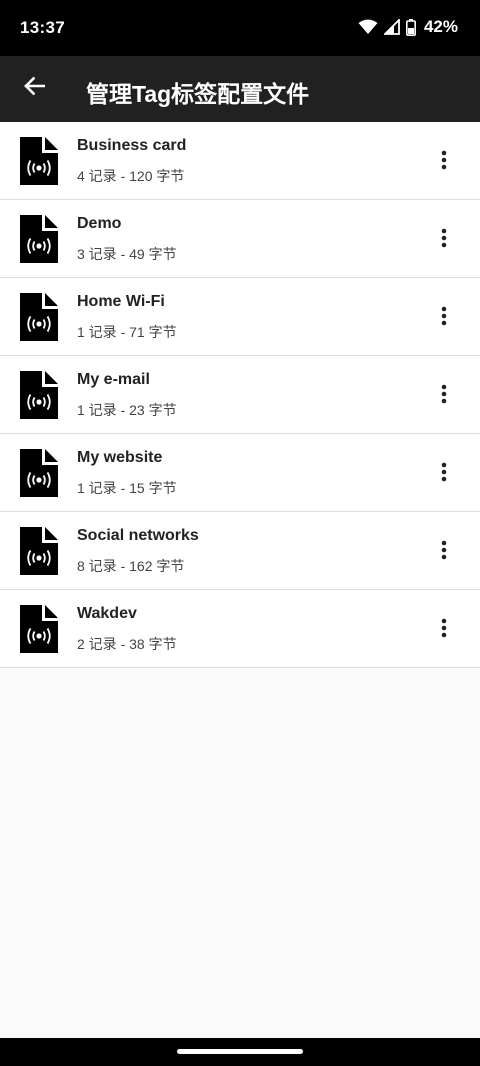  Describe the element at coordinates (131, 176) in the screenshot. I see `file-meta: 4 记录 - 120 字节` at that location.